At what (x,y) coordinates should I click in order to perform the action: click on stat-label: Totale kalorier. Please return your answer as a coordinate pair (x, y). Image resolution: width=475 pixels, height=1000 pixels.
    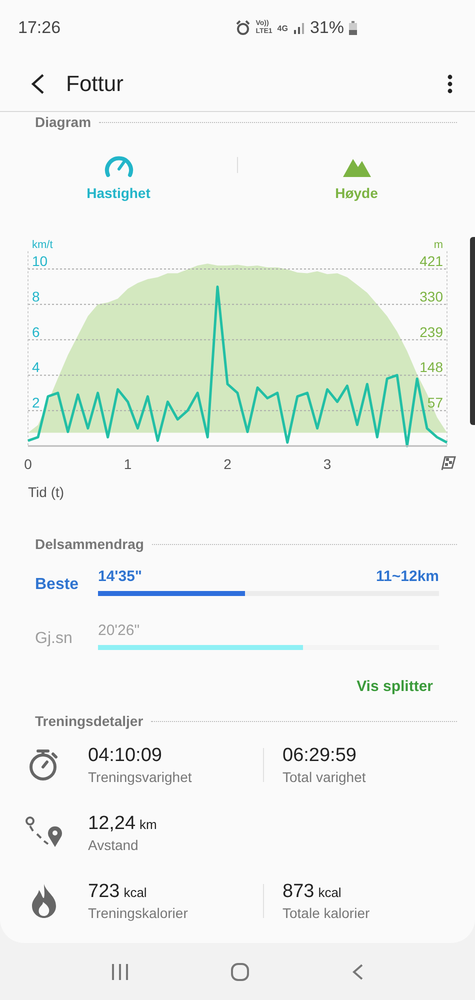
    Looking at the image, I should click on (326, 913).